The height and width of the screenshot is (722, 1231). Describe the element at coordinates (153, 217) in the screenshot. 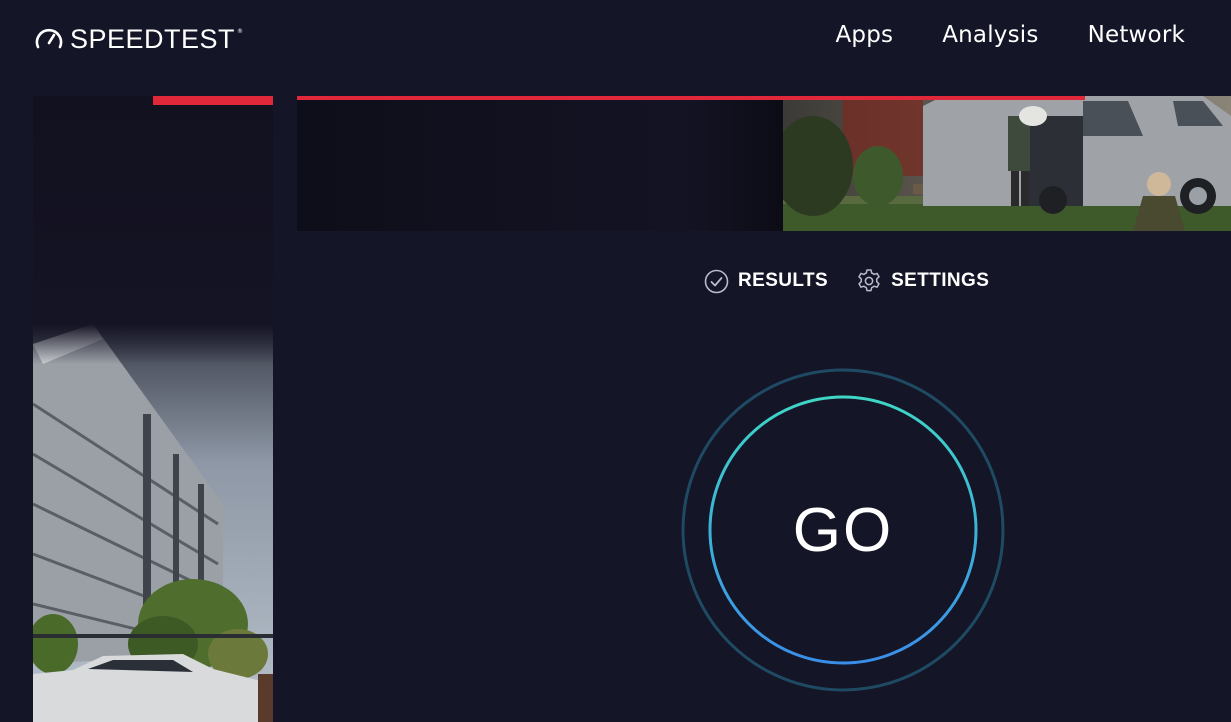

I see `ad-dark-panel` at that location.